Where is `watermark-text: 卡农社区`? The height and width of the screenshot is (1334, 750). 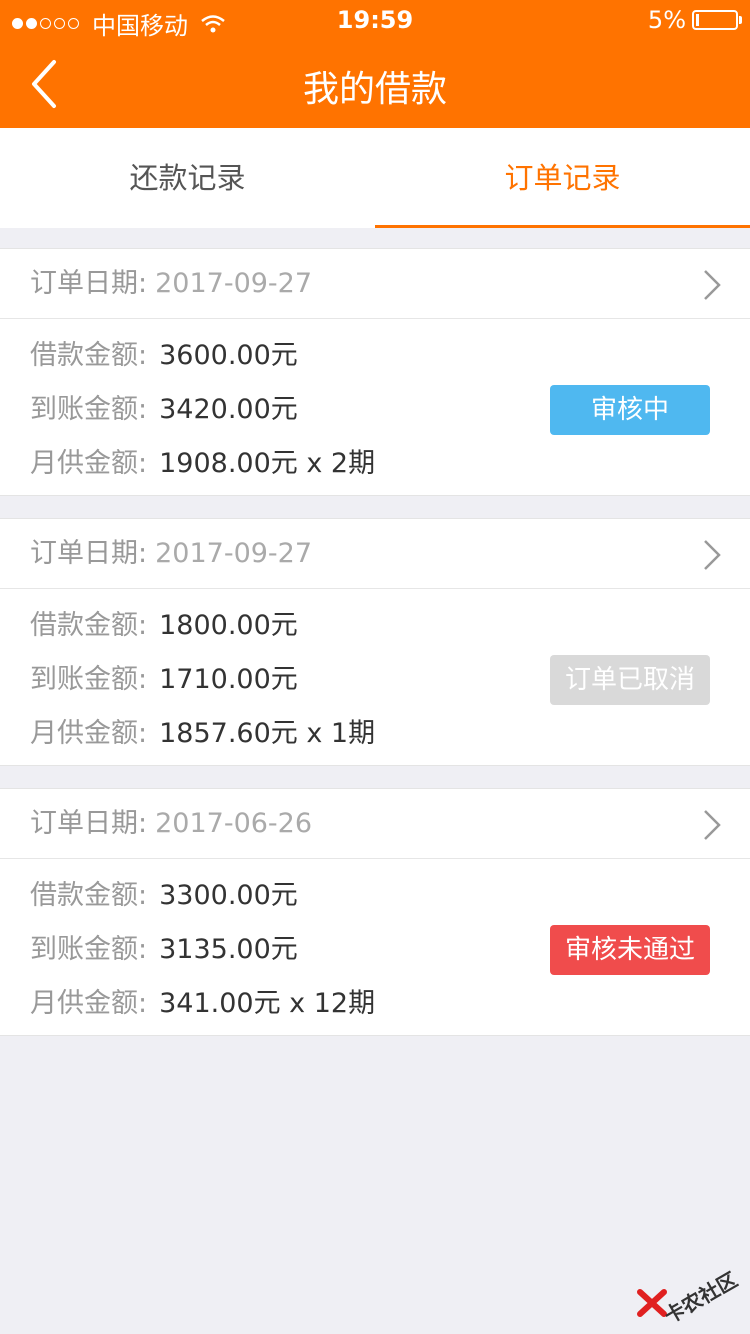 watermark-text: 卡农社区 is located at coordinates (701, 1298).